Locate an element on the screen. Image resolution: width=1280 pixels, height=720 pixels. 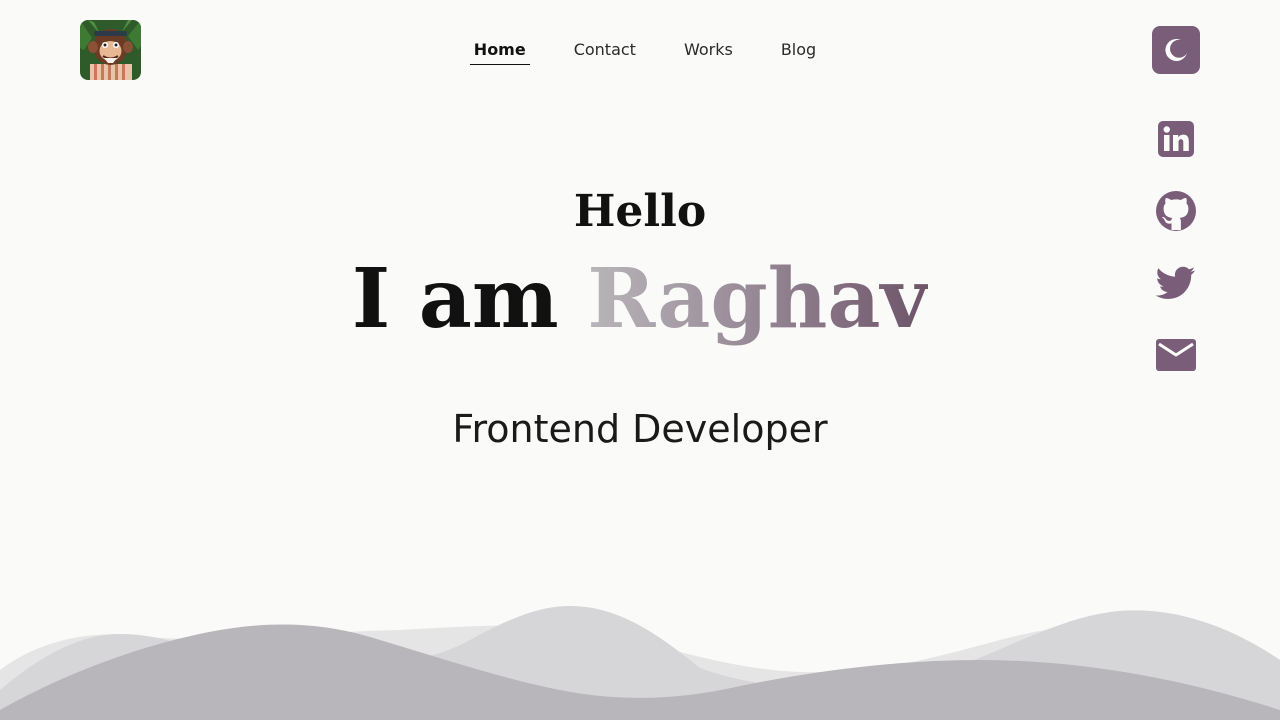
moon-icon is located at coordinates (1176, 49).